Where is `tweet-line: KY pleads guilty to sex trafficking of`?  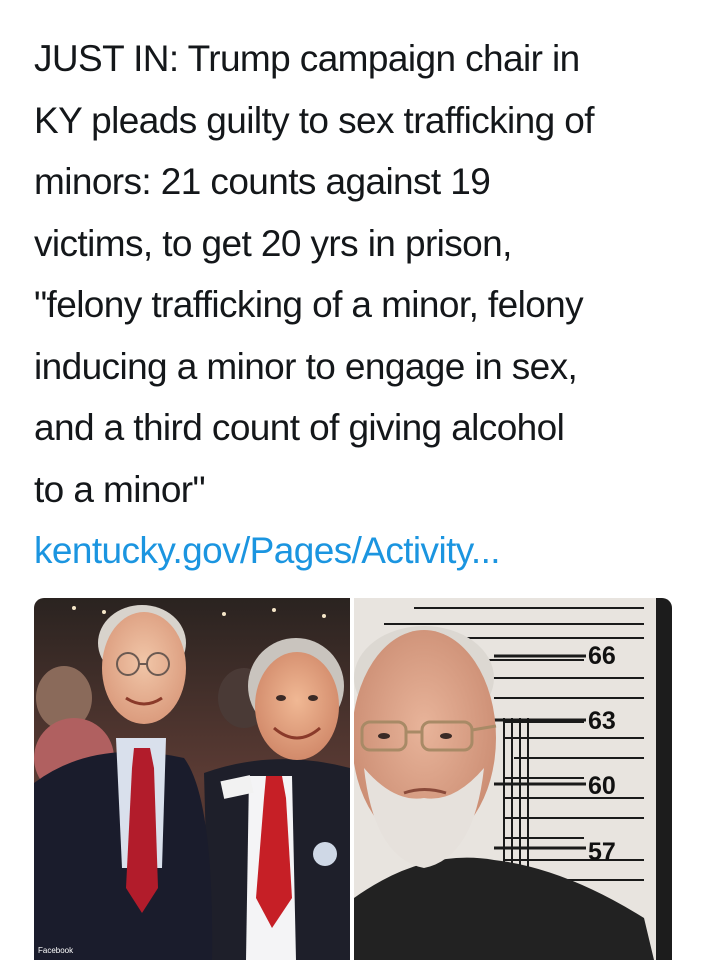 tweet-line: KY pleads guilty to sex trafficking of is located at coordinates (314, 120).